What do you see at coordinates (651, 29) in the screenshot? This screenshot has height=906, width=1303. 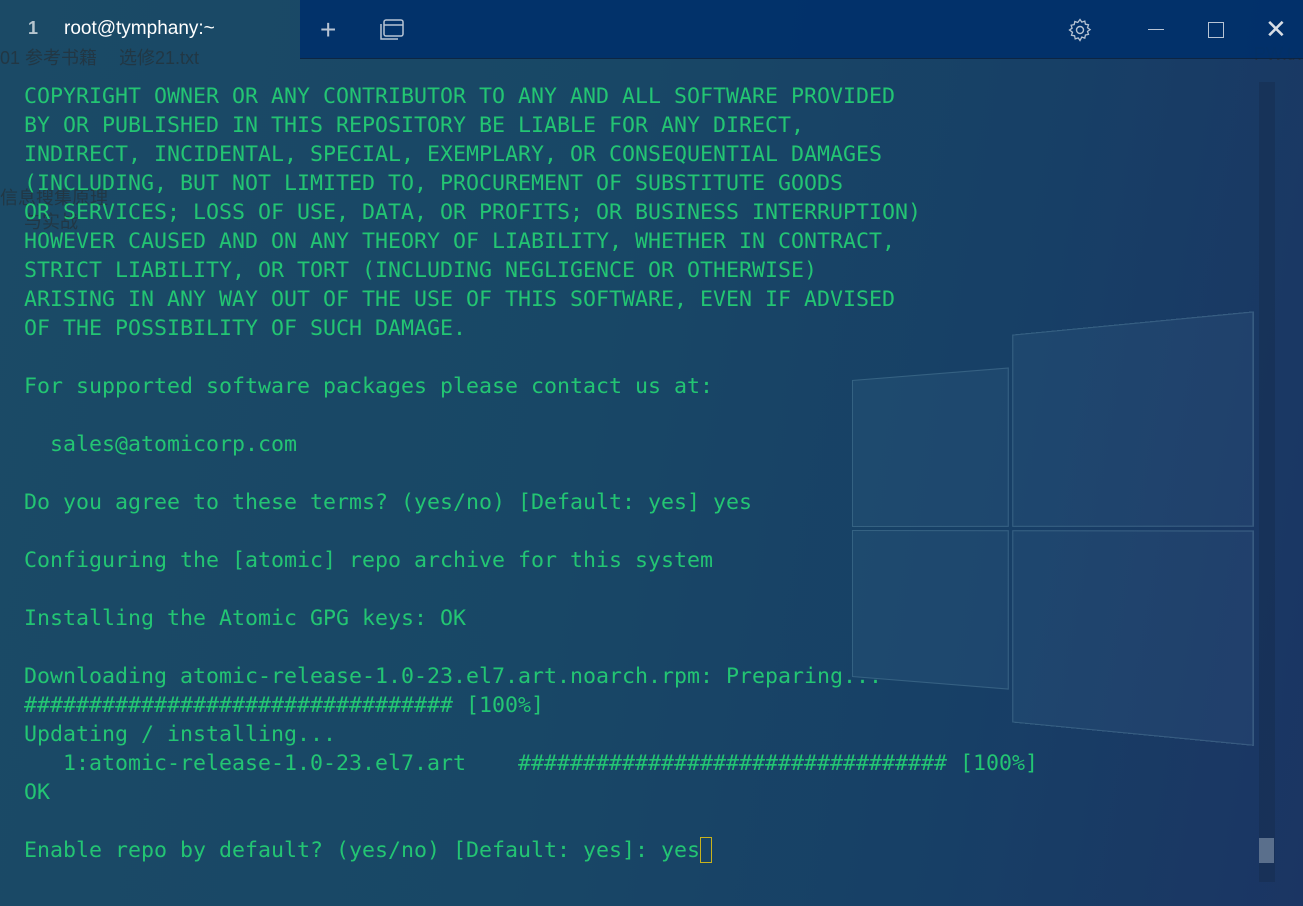 I see `title-bar: 1 root@tymphany:~ + ✕` at bounding box center [651, 29].